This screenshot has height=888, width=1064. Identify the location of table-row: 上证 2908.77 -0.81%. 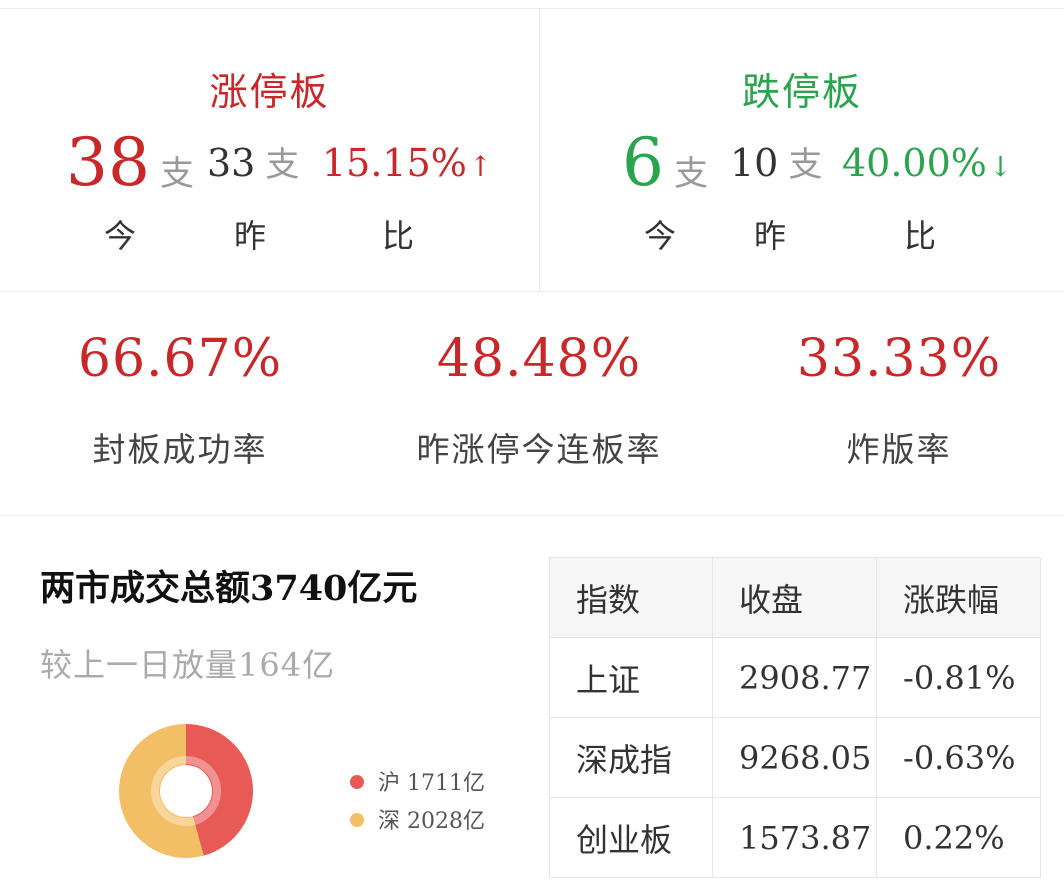
(795, 677).